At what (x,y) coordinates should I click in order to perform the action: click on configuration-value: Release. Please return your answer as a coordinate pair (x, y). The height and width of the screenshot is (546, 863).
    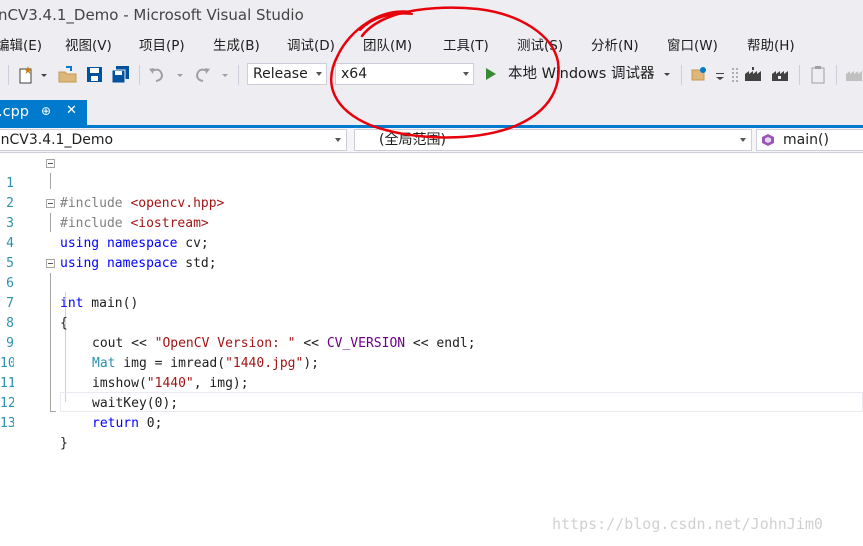
    Looking at the image, I should click on (280, 74).